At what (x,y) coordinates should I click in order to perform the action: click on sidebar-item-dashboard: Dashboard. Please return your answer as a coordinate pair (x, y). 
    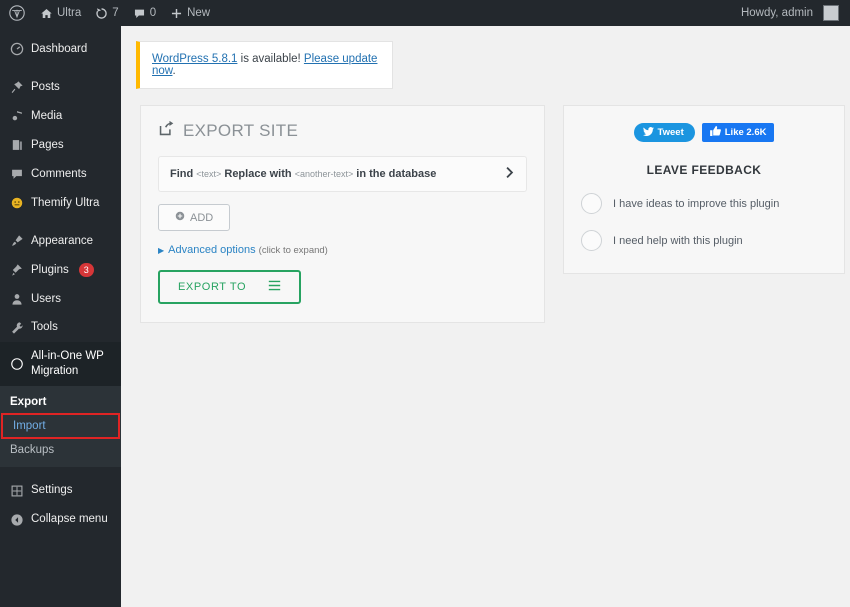
    Looking at the image, I should click on (60, 49).